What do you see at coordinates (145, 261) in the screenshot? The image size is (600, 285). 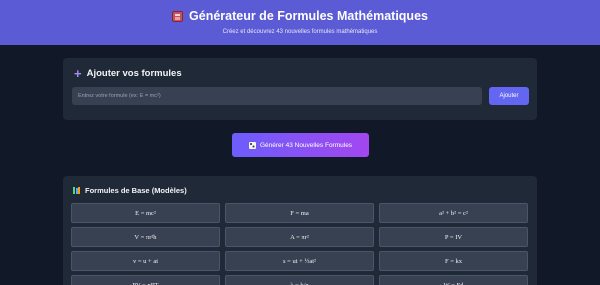 I see `formula-card: v = u + at` at bounding box center [145, 261].